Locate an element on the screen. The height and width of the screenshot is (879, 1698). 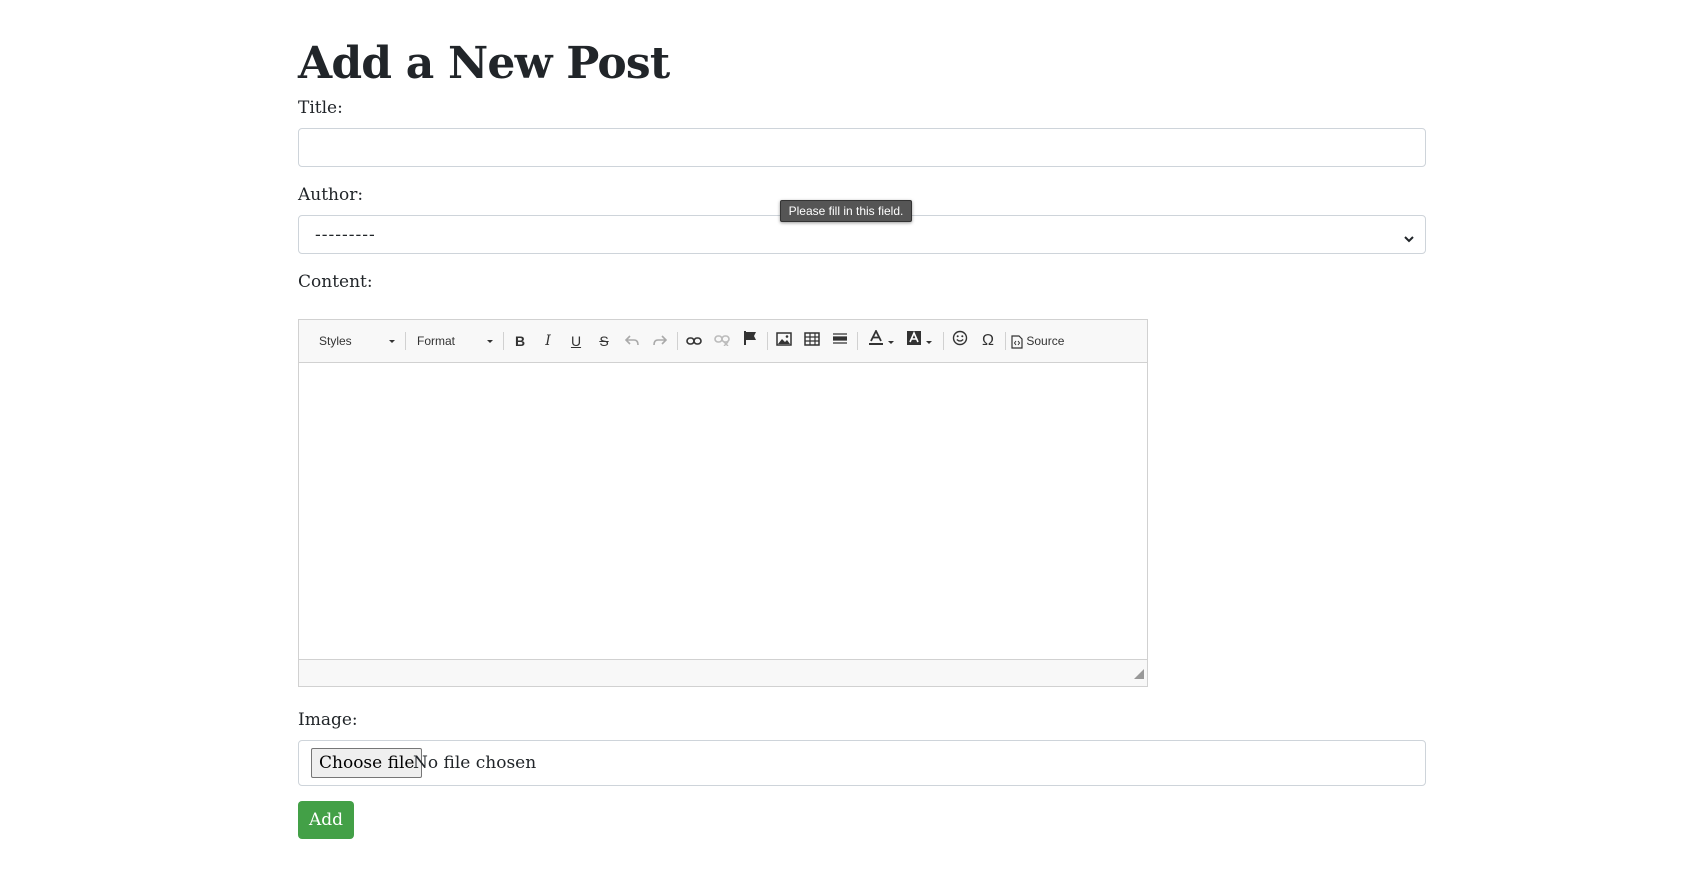
background-color-button is located at coordinates (919, 341).